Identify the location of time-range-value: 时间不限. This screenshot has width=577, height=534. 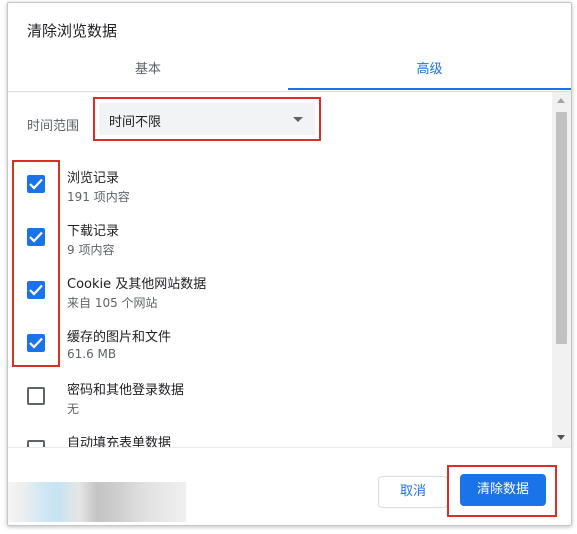
(135, 122).